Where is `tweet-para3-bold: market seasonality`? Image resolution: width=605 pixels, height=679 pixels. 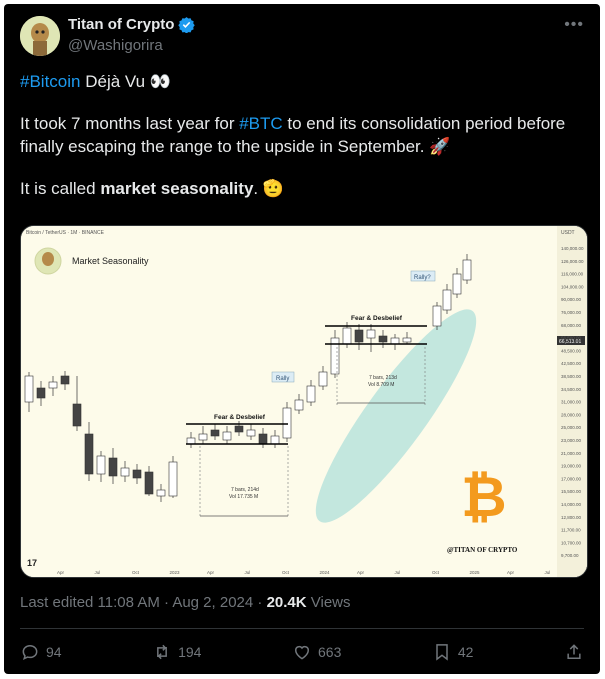 tweet-para3-bold: market seasonality is located at coordinates (177, 188).